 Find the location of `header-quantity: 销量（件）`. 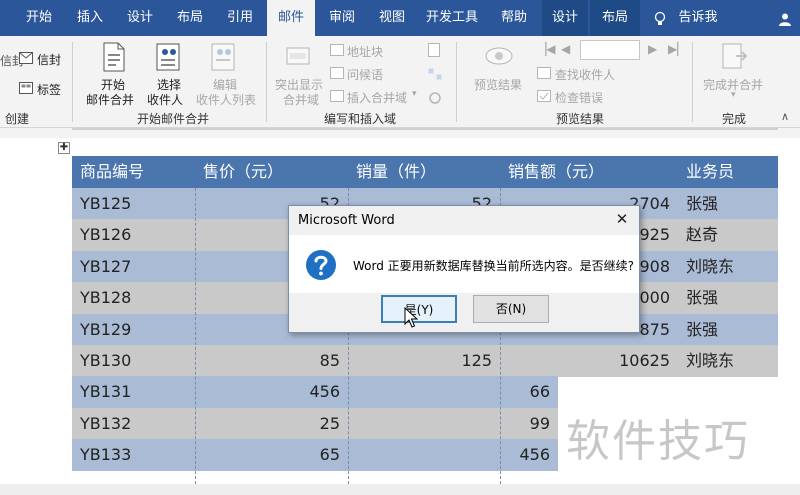

header-quantity: 销量（件） is located at coordinates (424, 172).